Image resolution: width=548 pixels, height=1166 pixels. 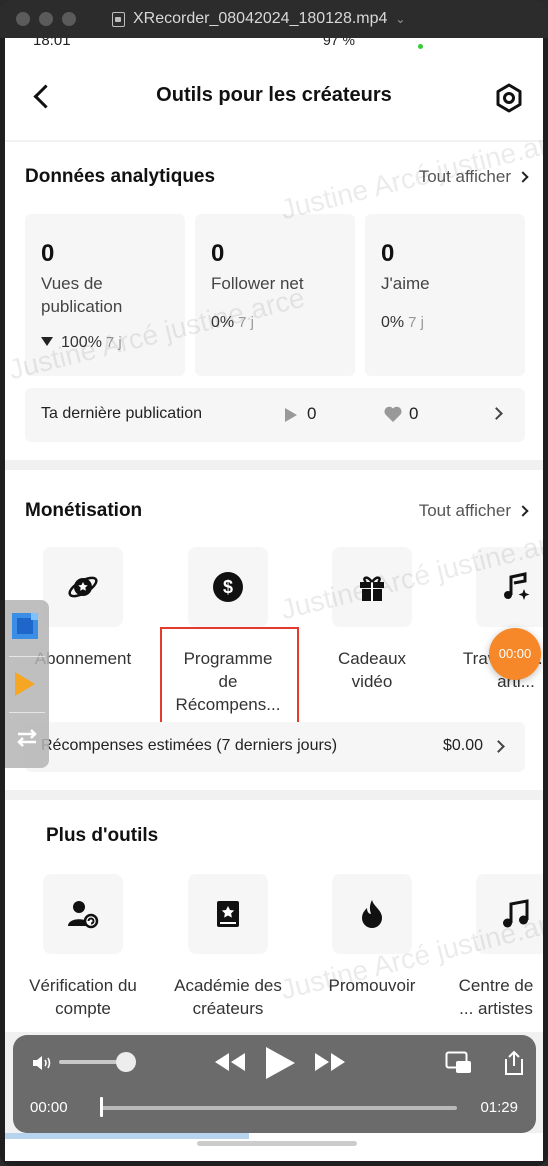 I want to click on analytics-see-all: Tout afficher, so click(x=474, y=177).